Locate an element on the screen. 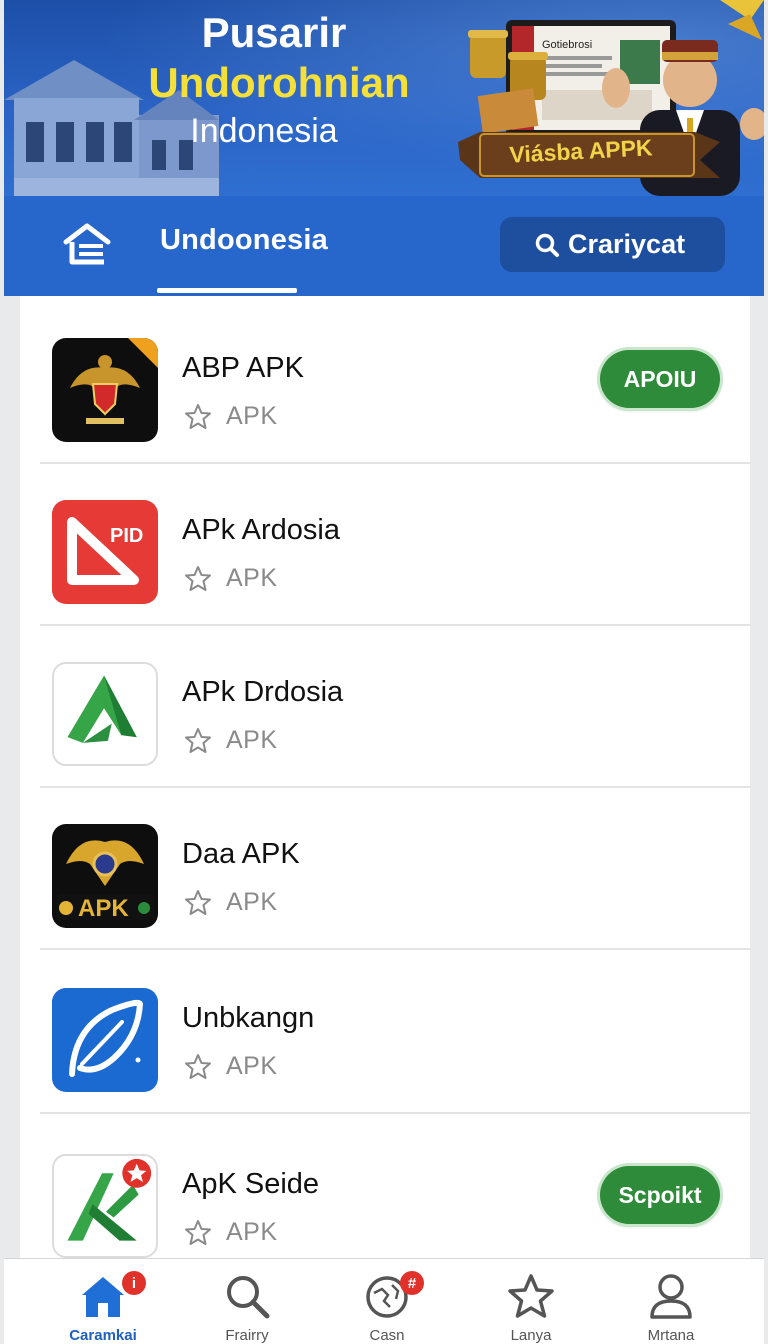 The image size is (768, 1344). svg-text: APK is located at coordinates (103, 908).